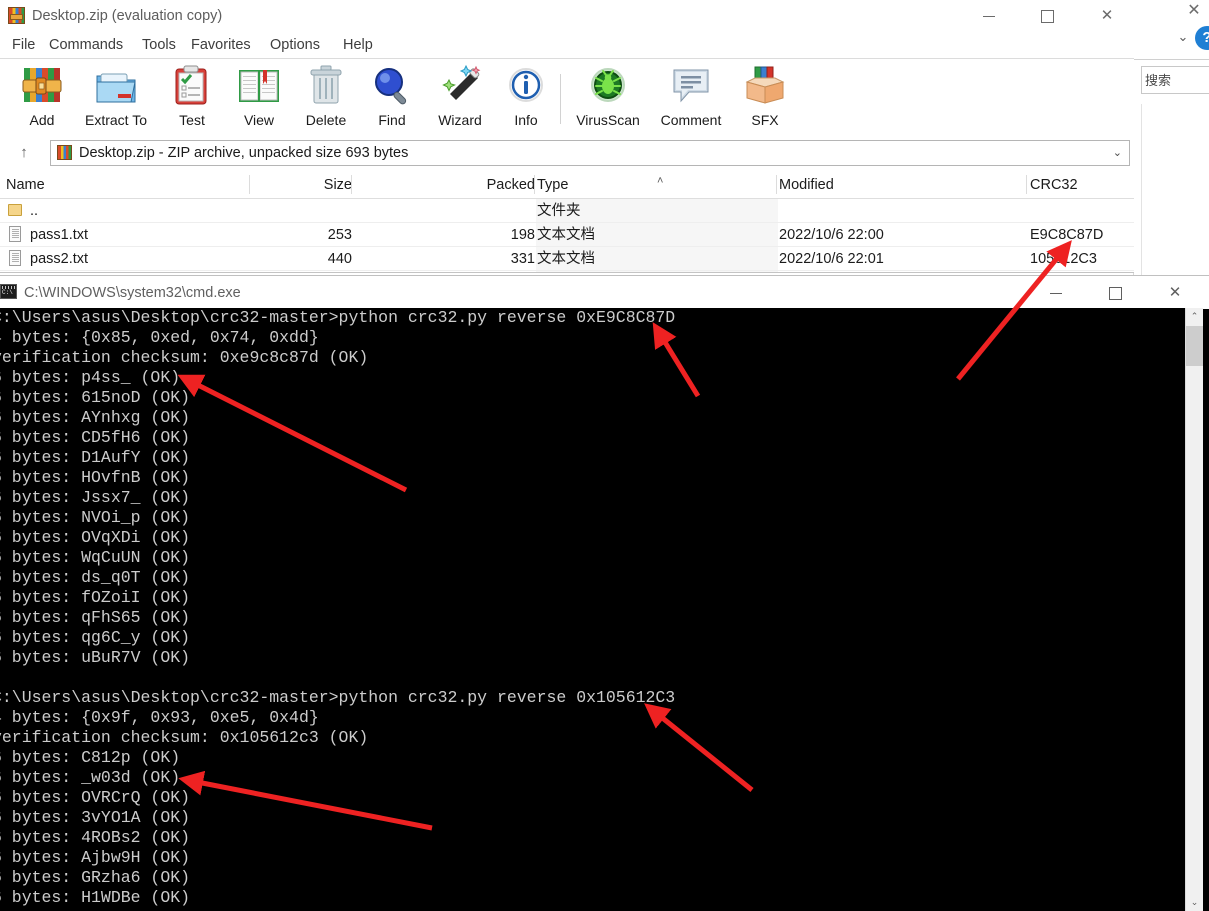  What do you see at coordinates (326, 120) in the screenshot?
I see `toolbar-button-label: Delete` at bounding box center [326, 120].